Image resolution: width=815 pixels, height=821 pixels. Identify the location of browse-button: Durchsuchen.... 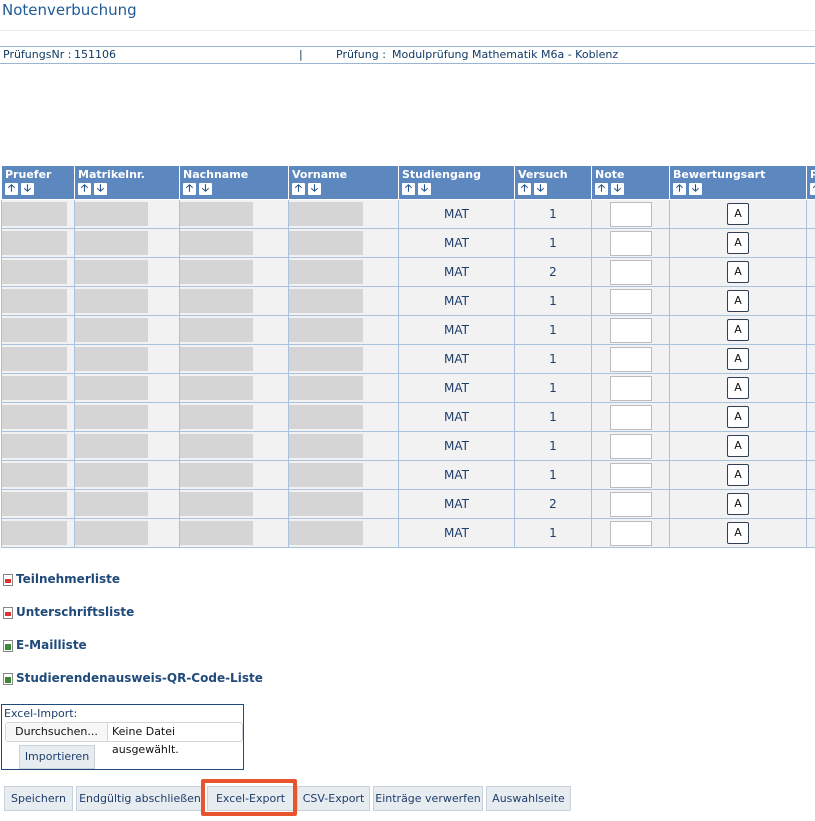
(57, 732).